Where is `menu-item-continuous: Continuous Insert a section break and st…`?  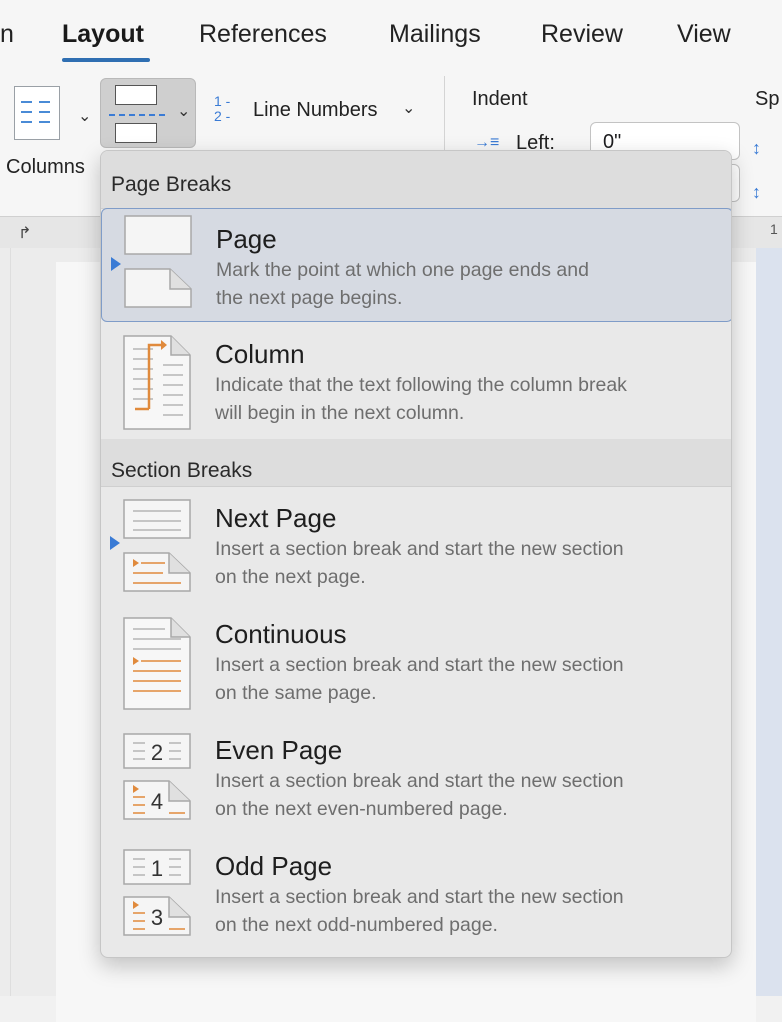
menu-item-continuous: Continuous Insert a section break and st… is located at coordinates (416, 662).